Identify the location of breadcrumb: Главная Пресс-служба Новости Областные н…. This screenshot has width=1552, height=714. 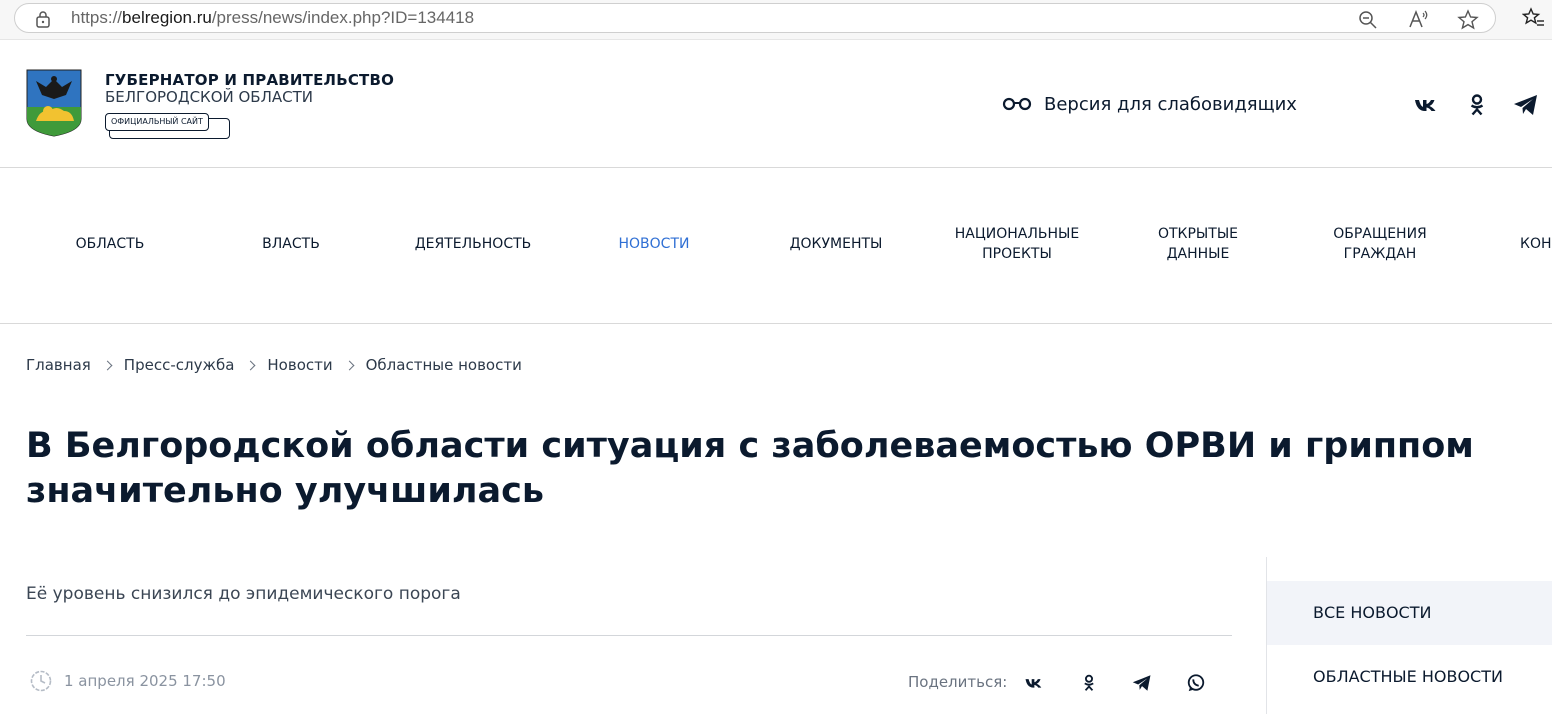
(274, 365).